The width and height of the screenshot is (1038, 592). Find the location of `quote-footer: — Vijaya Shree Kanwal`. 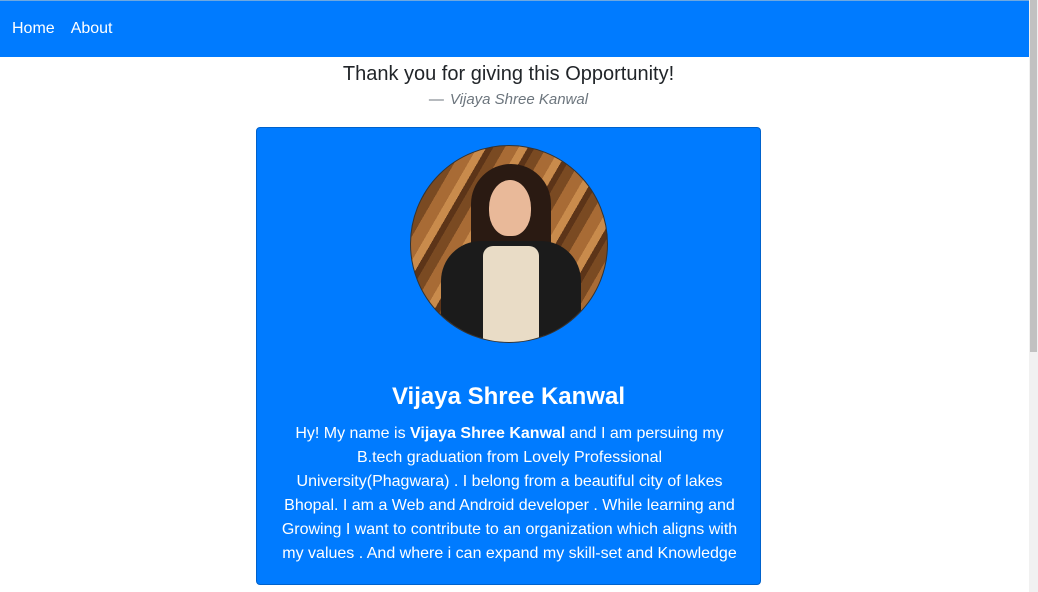

quote-footer: — Vijaya Shree Kanwal is located at coordinates (508, 100).